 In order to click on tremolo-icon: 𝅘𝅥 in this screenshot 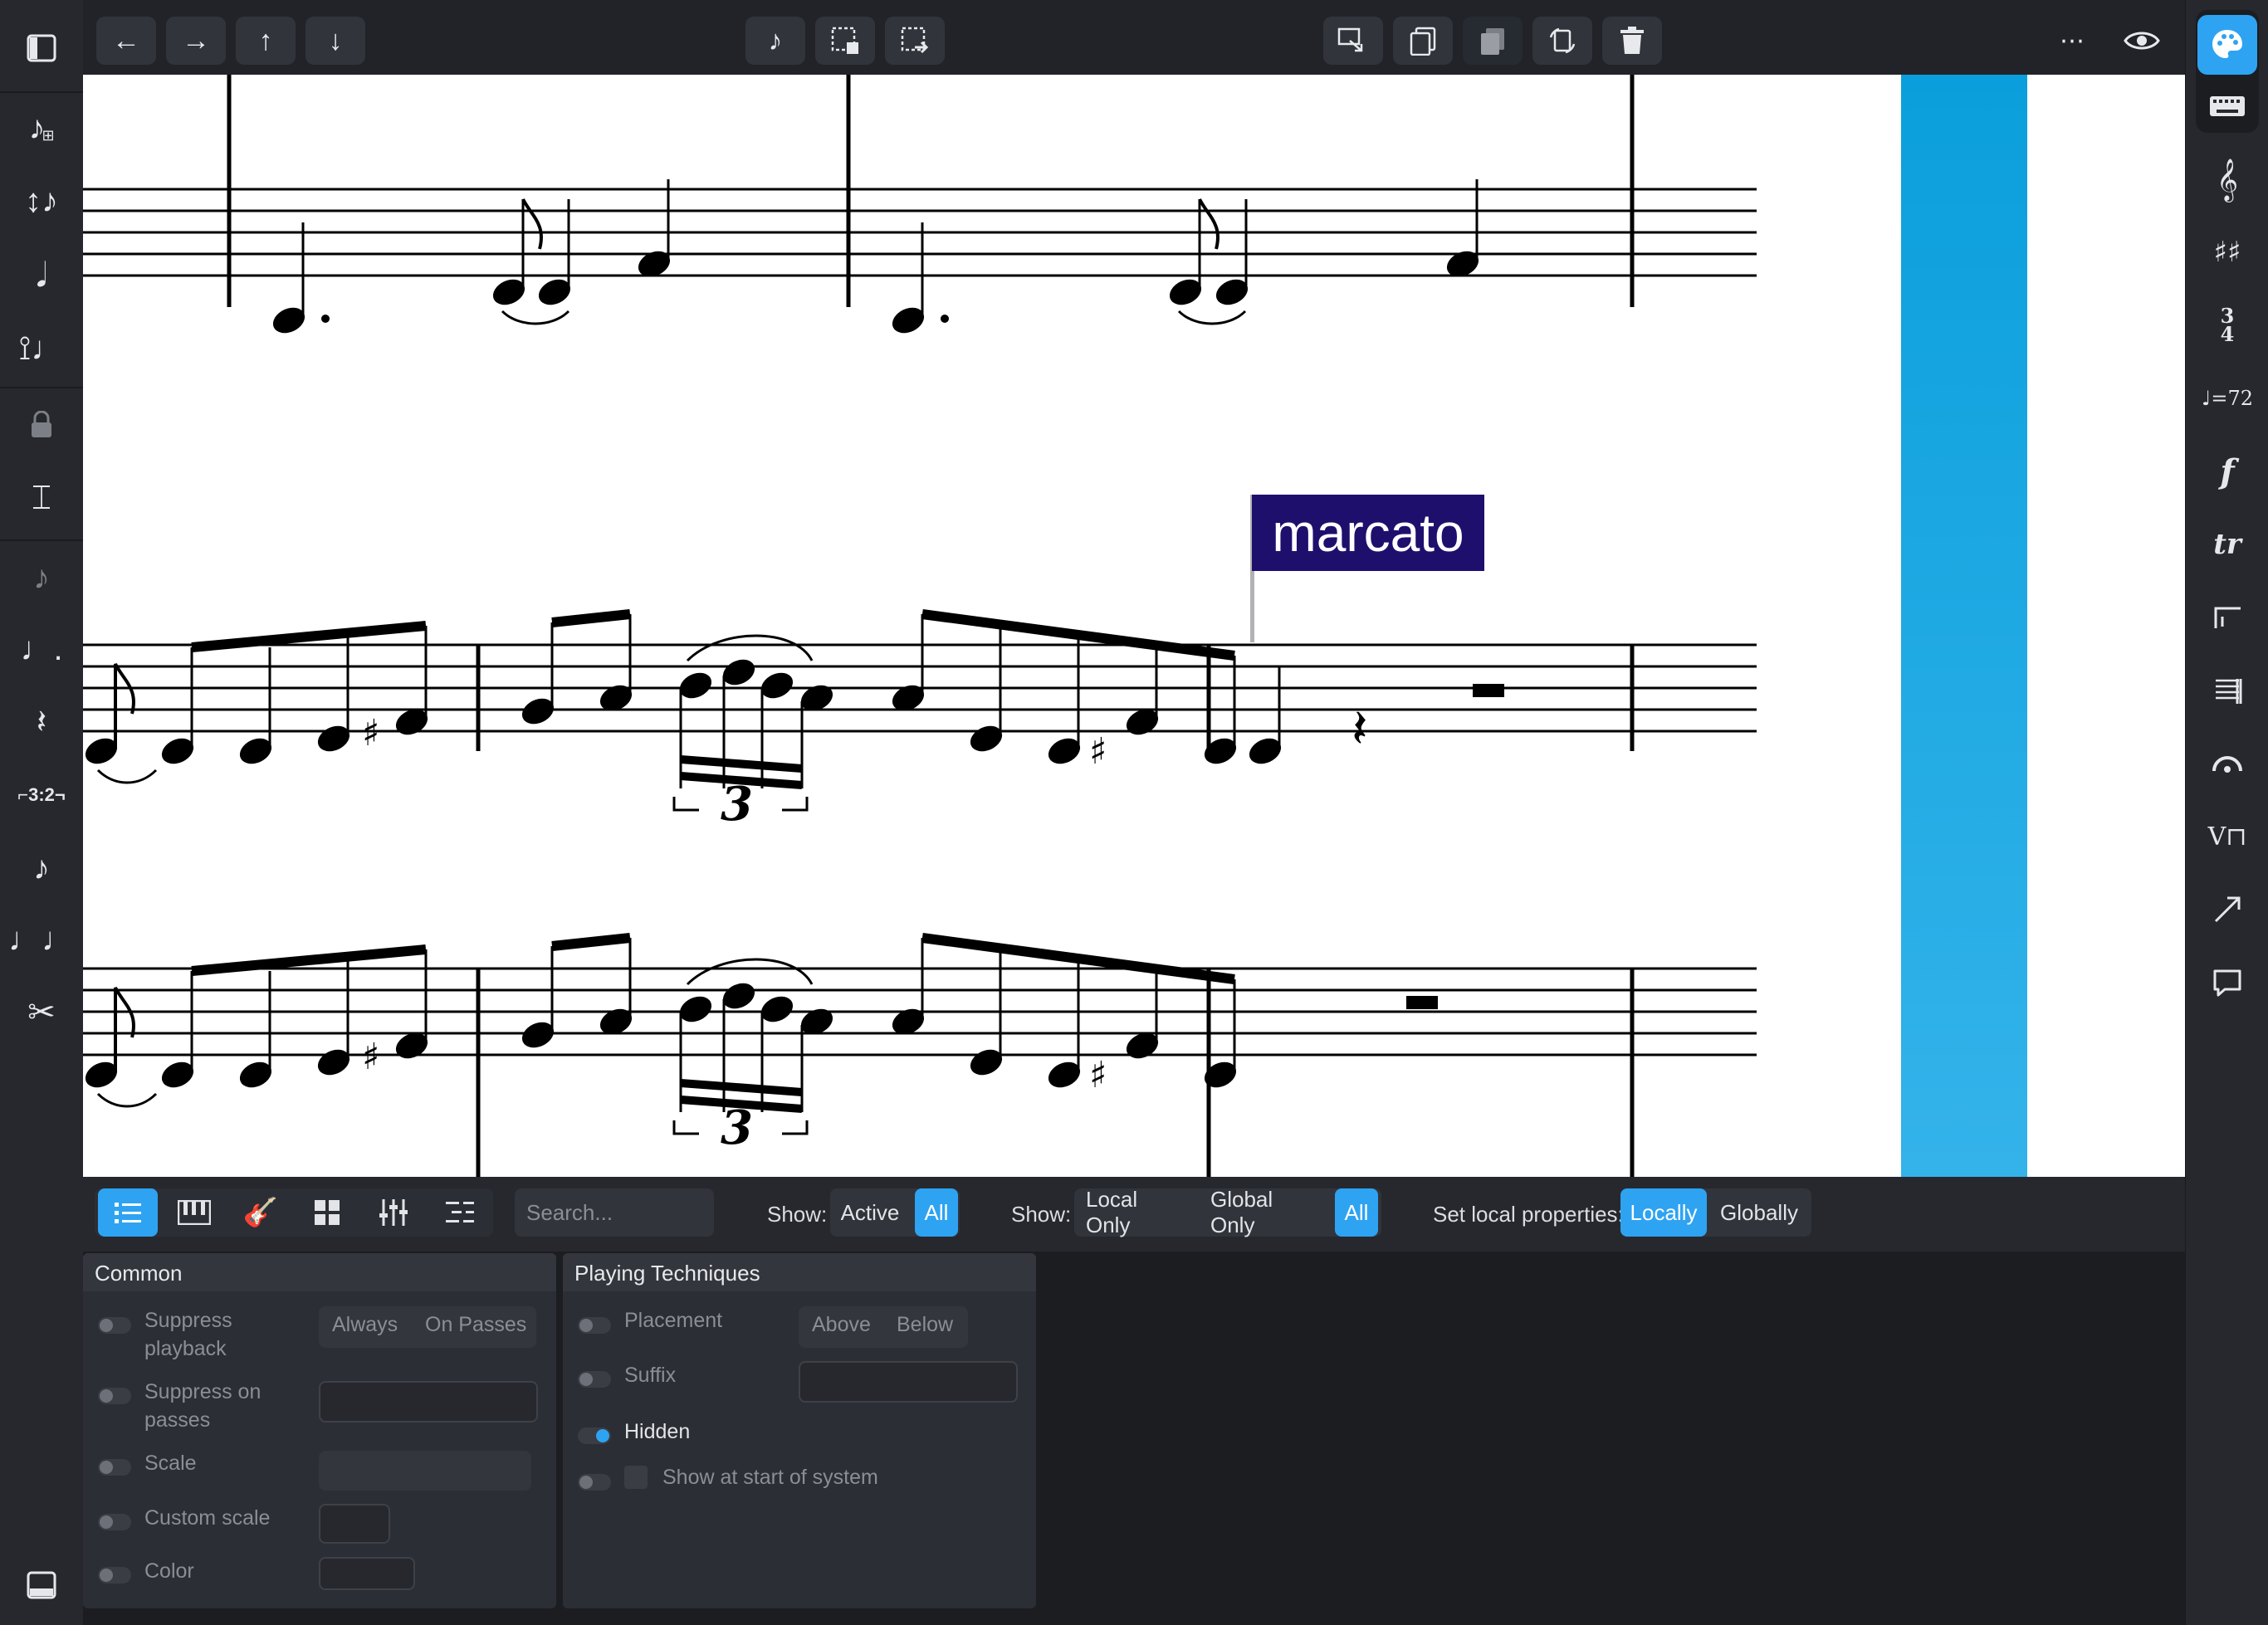, I will do `click(41, 275)`.